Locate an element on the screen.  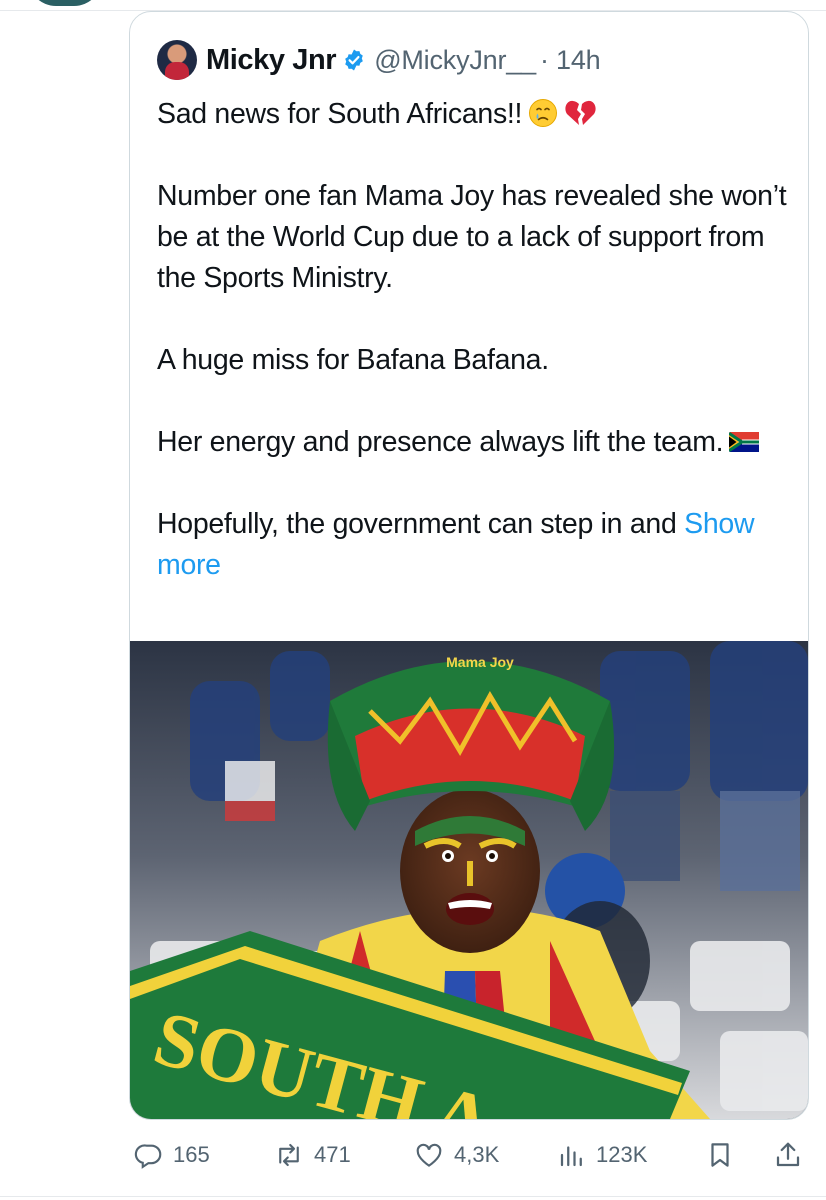
views-button: 123K is located at coordinates (602, 1155).